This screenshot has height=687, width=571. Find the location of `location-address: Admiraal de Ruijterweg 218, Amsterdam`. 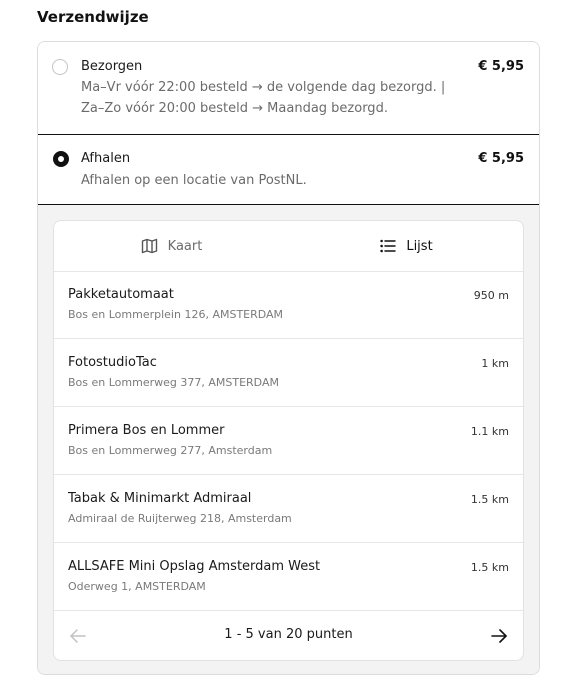

location-address: Admiraal de Ruijterweg 218, Amsterdam is located at coordinates (180, 518).